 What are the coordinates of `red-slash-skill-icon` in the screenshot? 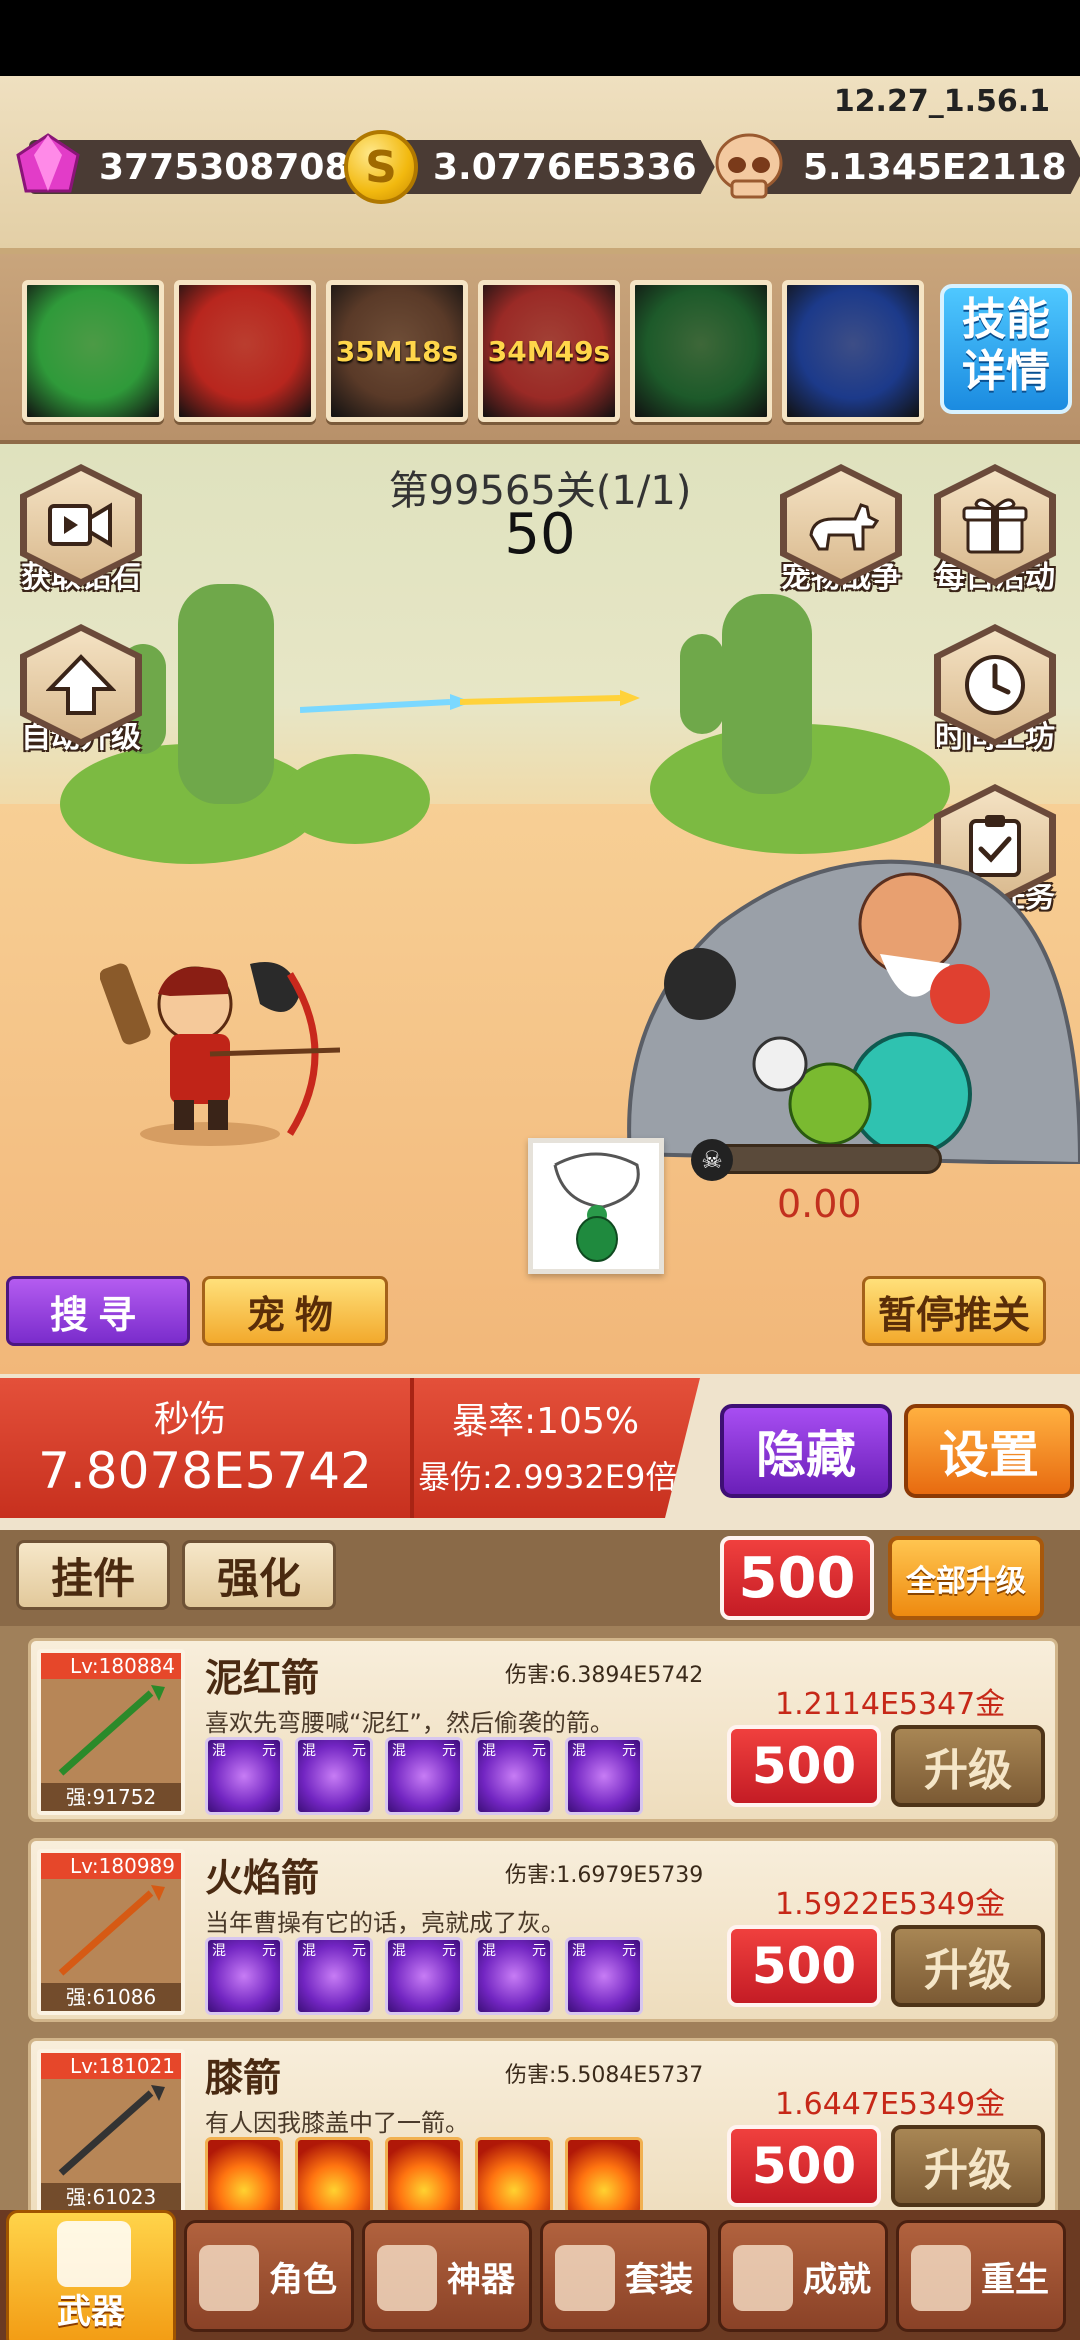 It's located at (245, 351).